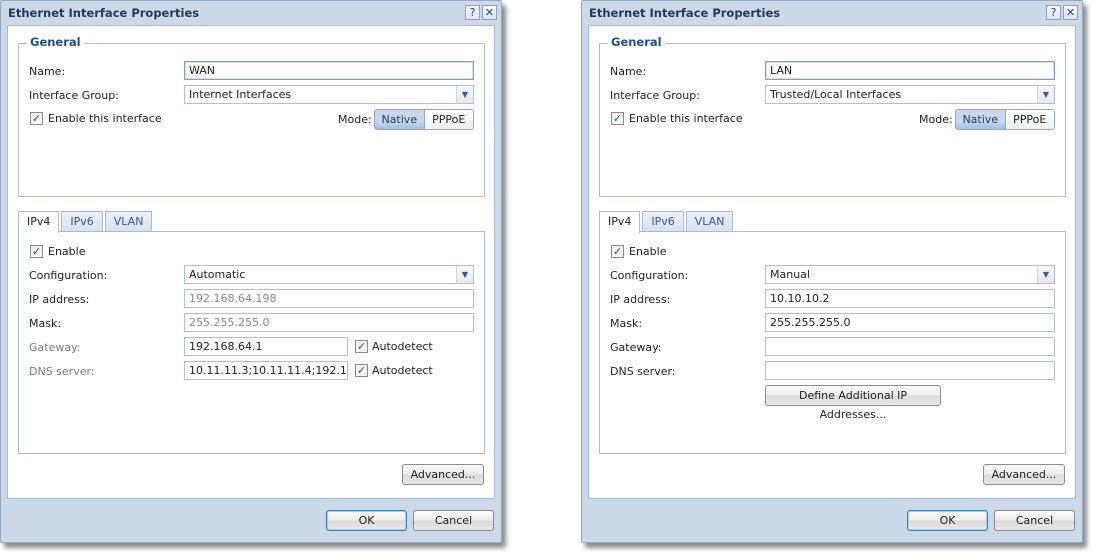 This screenshot has height=556, width=1095. I want to click on configuration-select: Automatic ▼, so click(329, 274).